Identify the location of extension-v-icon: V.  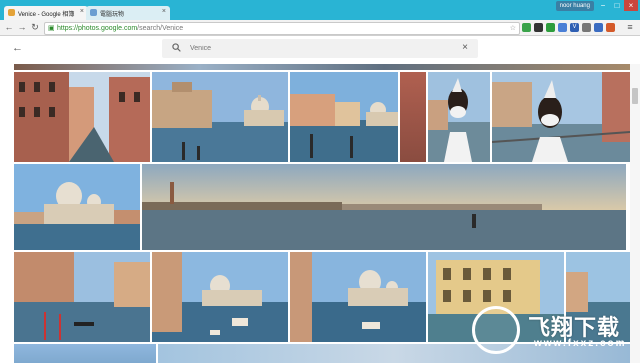
(574, 27).